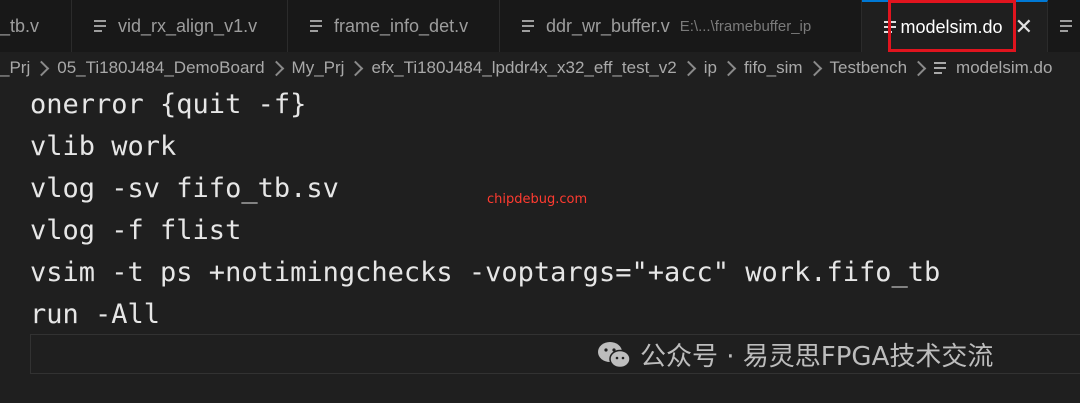  What do you see at coordinates (184, 189) in the screenshot?
I see `code-line: vlog -sv fifo_tb.sv` at bounding box center [184, 189].